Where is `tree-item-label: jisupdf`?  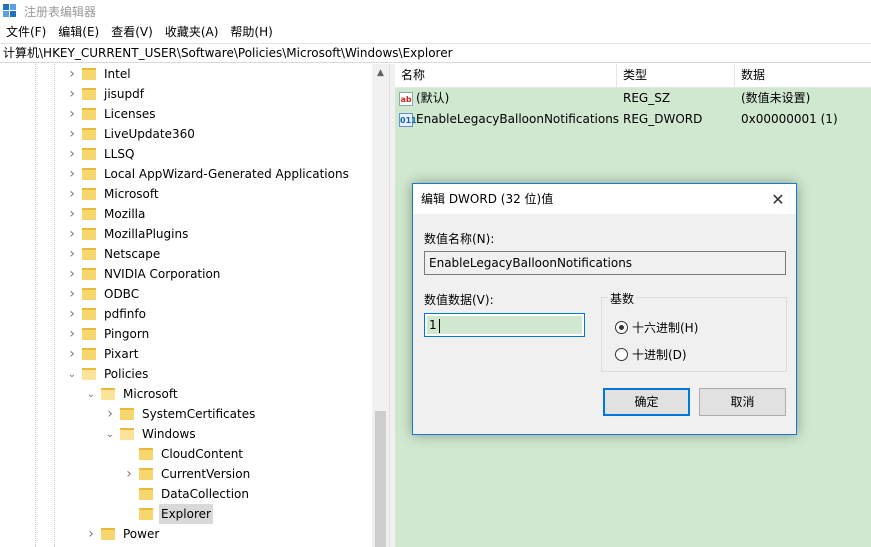 tree-item-label: jisupdf is located at coordinates (124, 94).